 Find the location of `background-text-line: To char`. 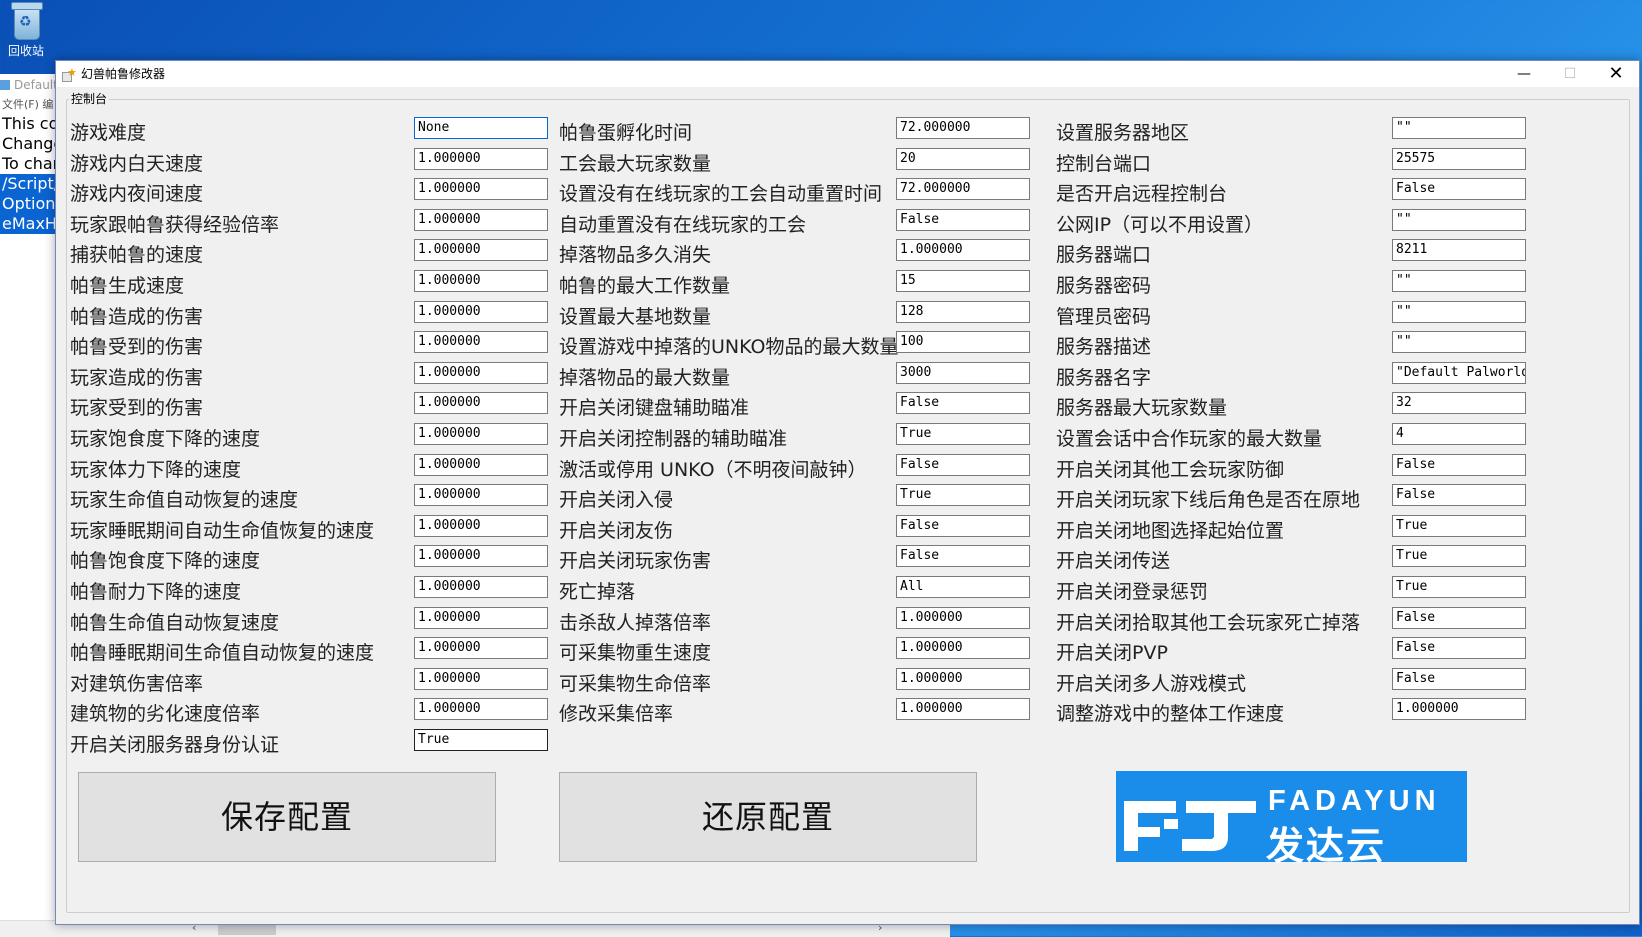

background-text-line: To char is located at coordinates (31, 163).